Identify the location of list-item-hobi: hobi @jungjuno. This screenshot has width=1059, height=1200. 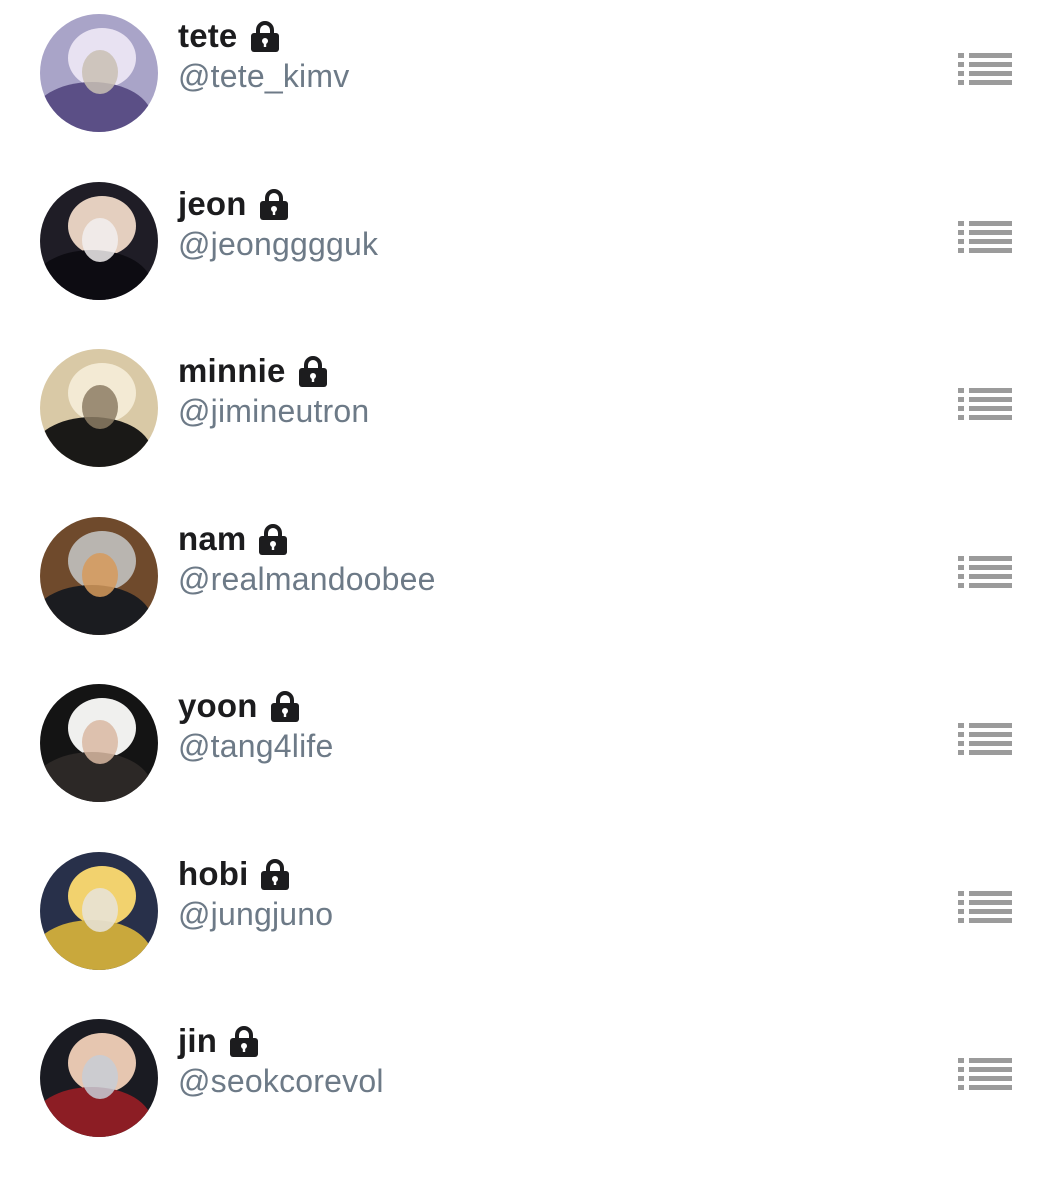
(529, 921).